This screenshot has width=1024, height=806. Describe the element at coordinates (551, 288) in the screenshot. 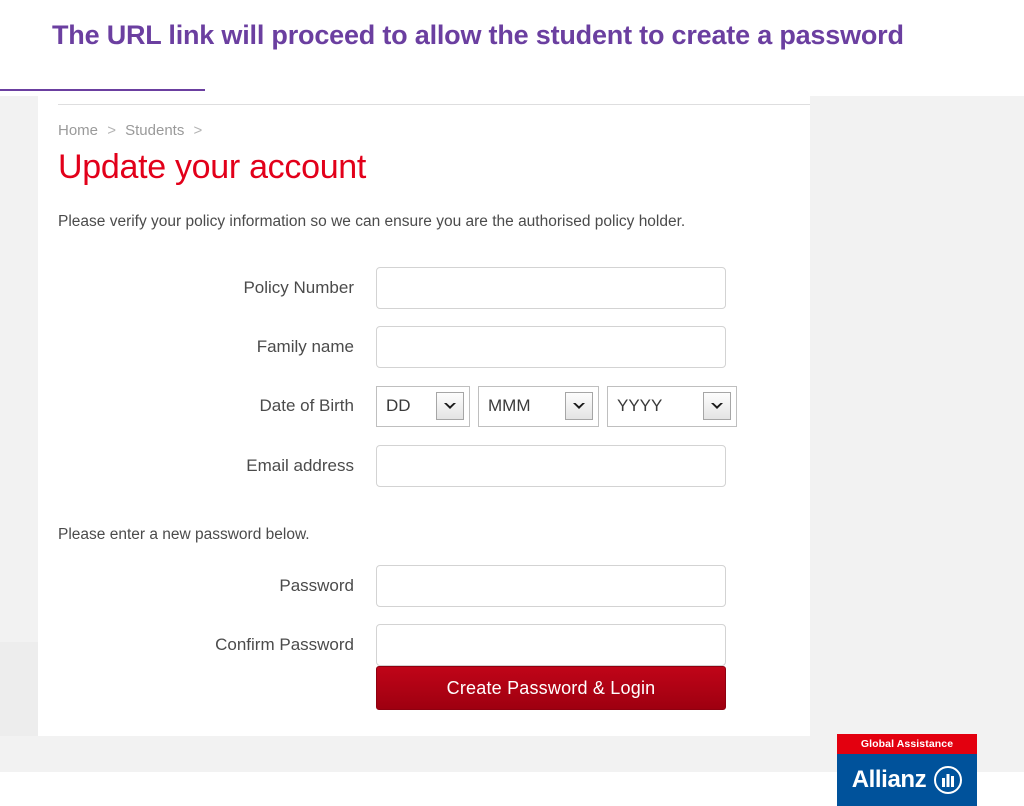

I see `policy-number-input` at that location.